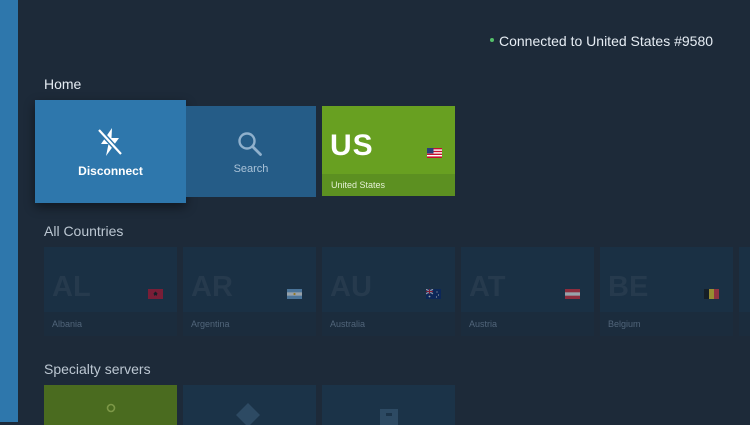  Describe the element at coordinates (351, 287) in the screenshot. I see `country-code: AU` at that location.